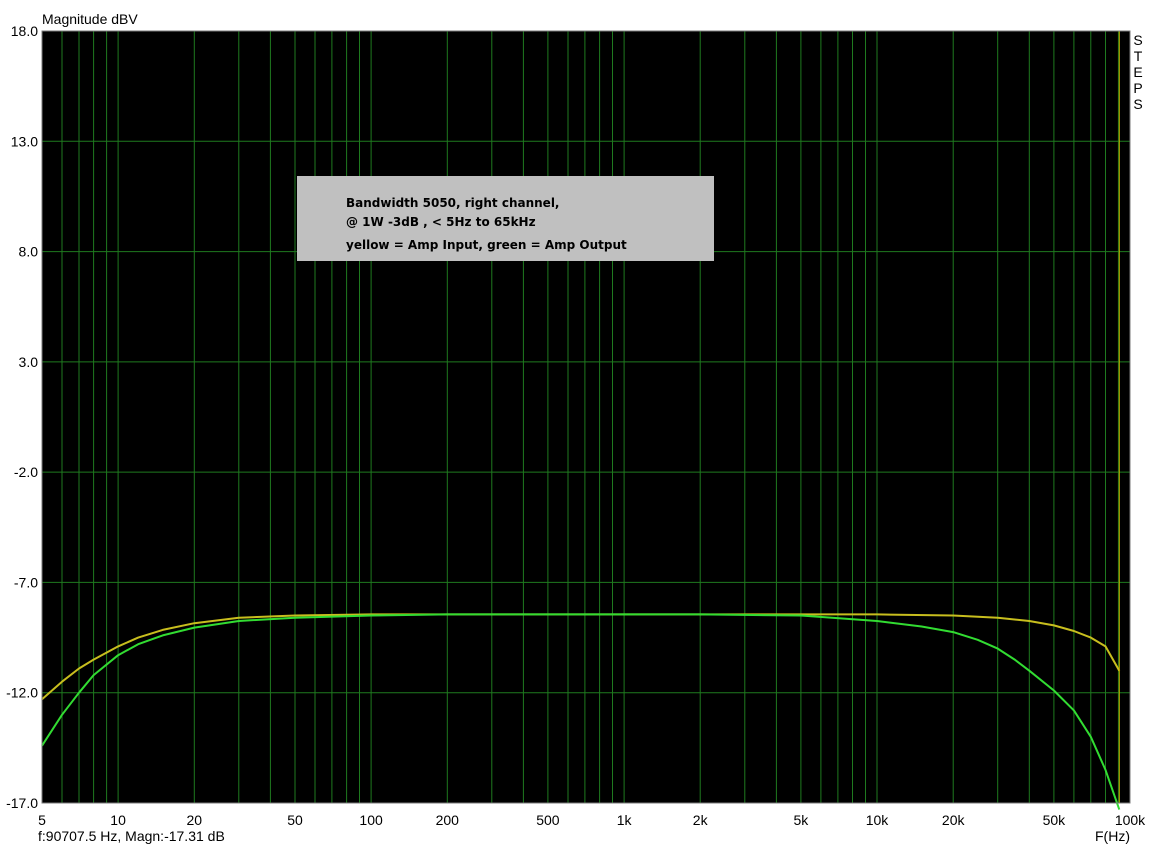 The image size is (1163, 861). Describe the element at coordinates (90, 19) in the screenshot. I see `chart-title: Magnitude dBV` at that location.